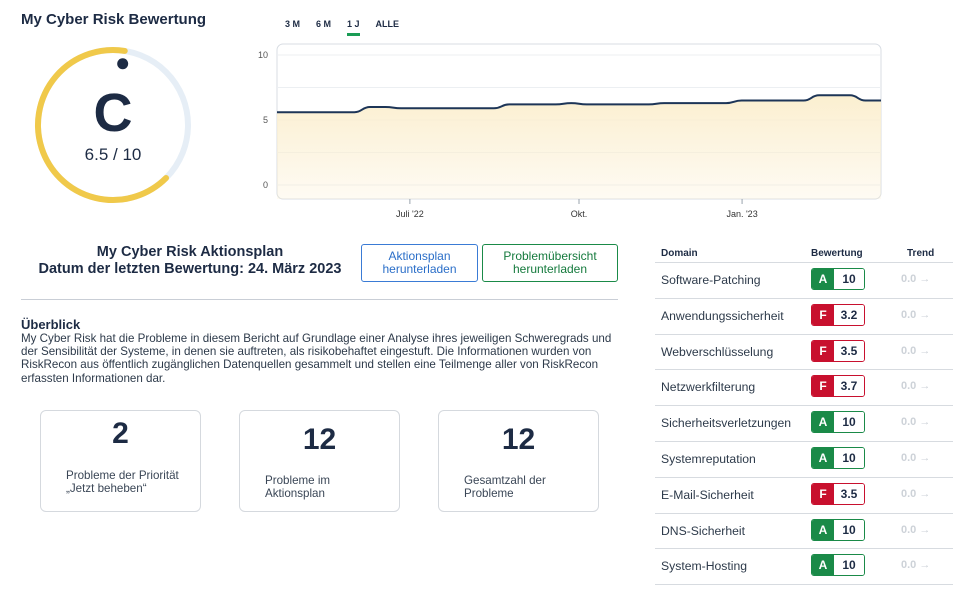  I want to click on time-range-tabs: 3 M 6 M 1 J ALLE, so click(350, 26).